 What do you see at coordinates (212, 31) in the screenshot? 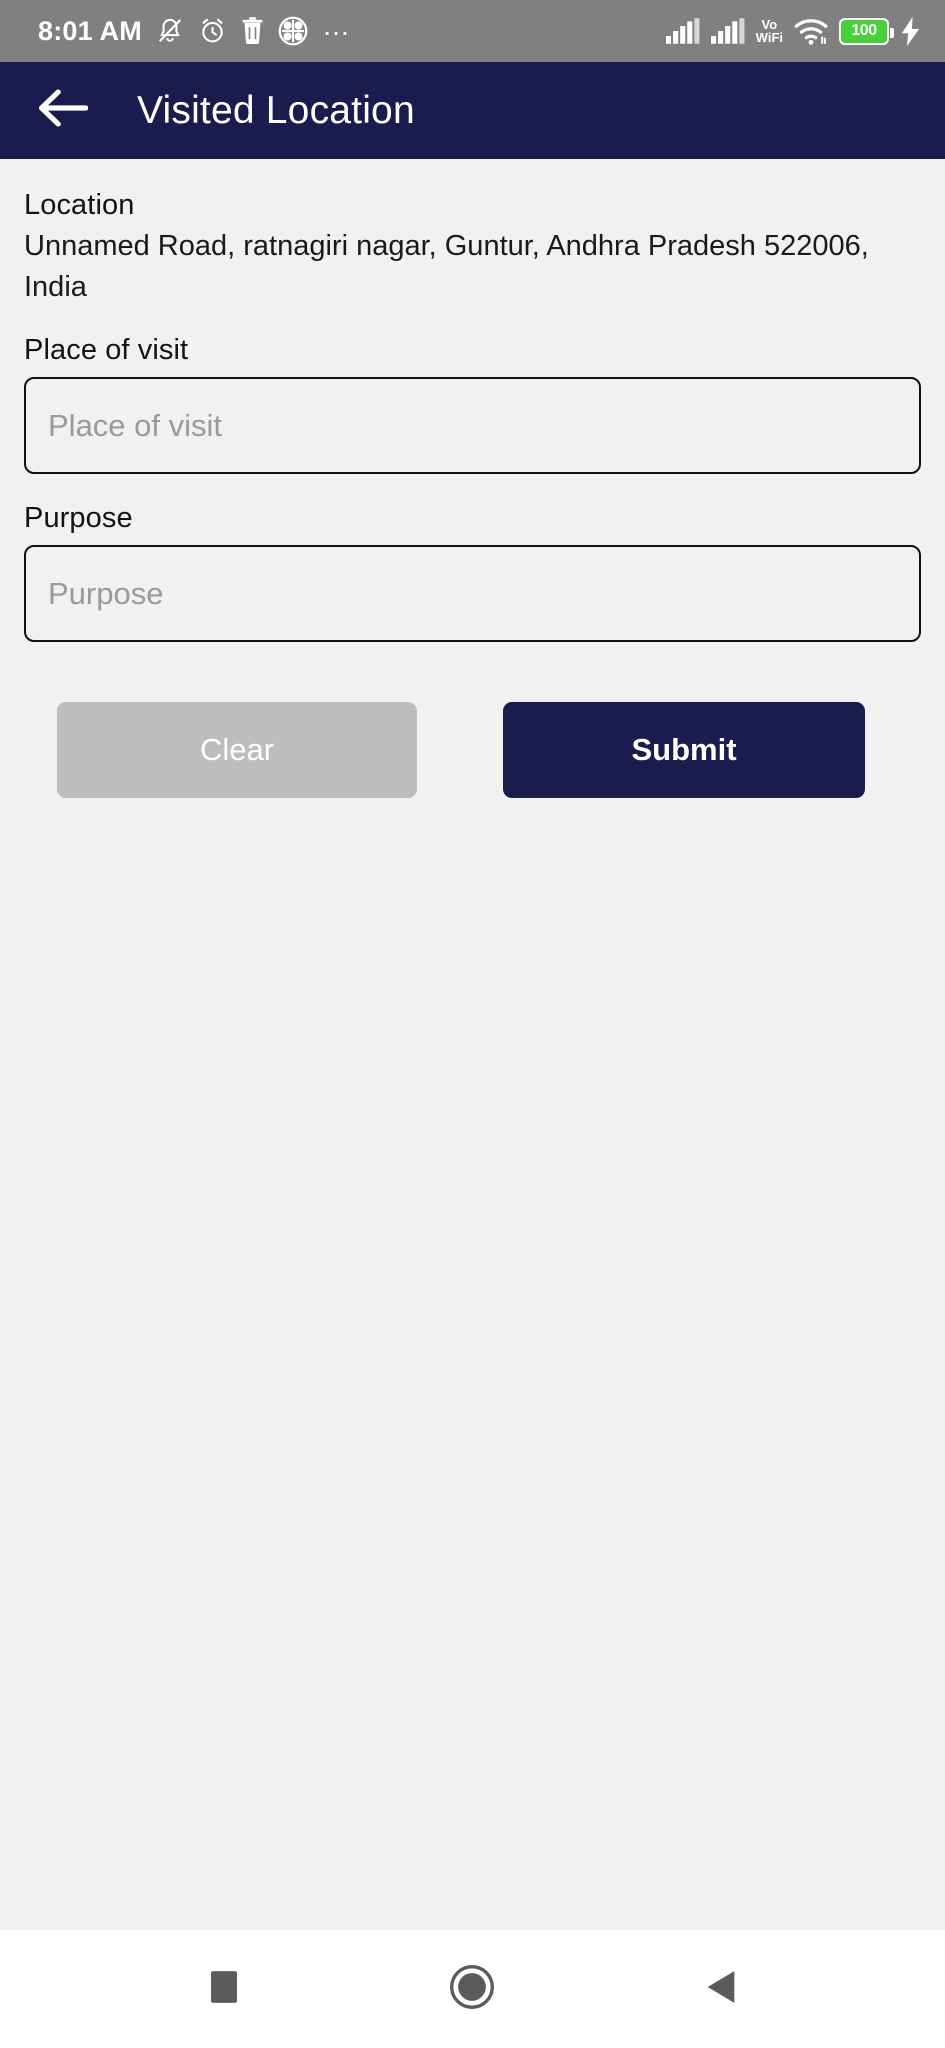
I see `alarm-clock-icon` at bounding box center [212, 31].